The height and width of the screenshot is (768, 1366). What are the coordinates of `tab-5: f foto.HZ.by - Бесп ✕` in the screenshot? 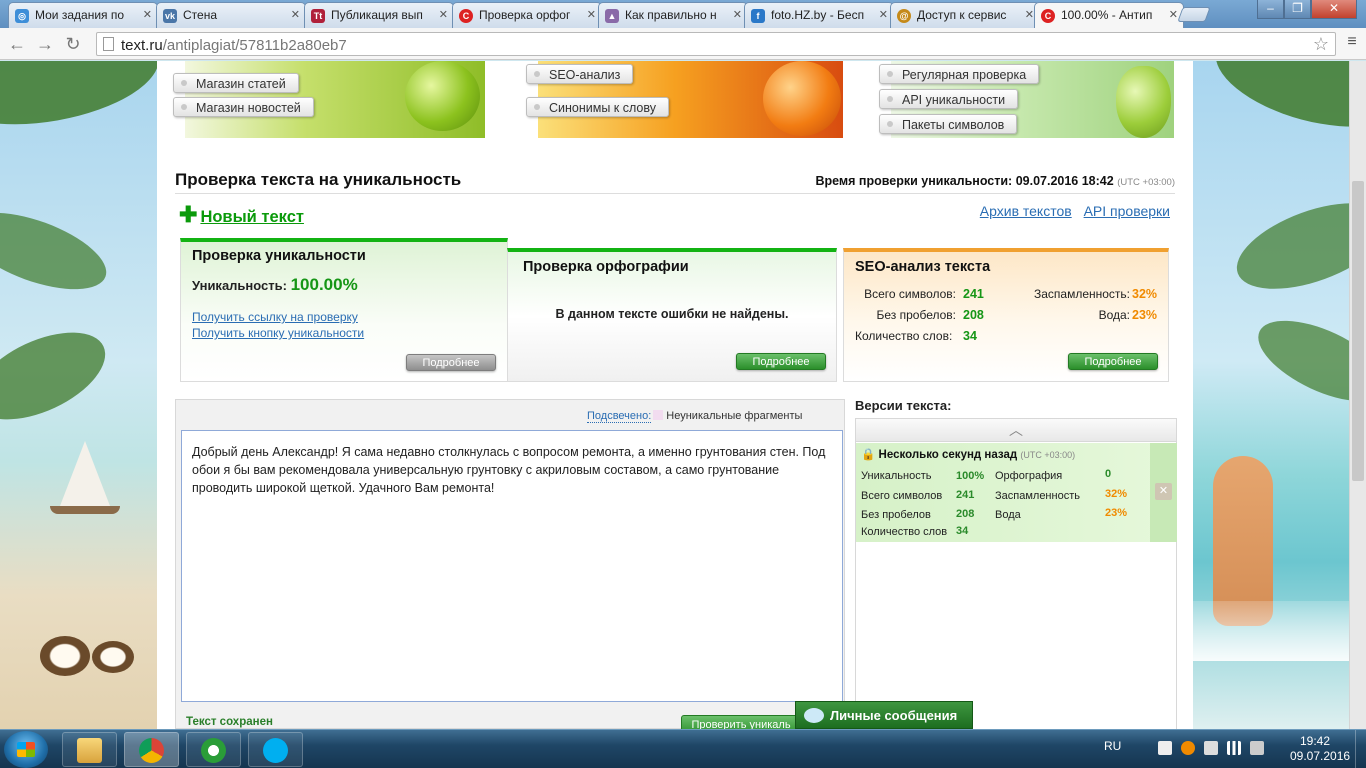 It's located at (819, 15).